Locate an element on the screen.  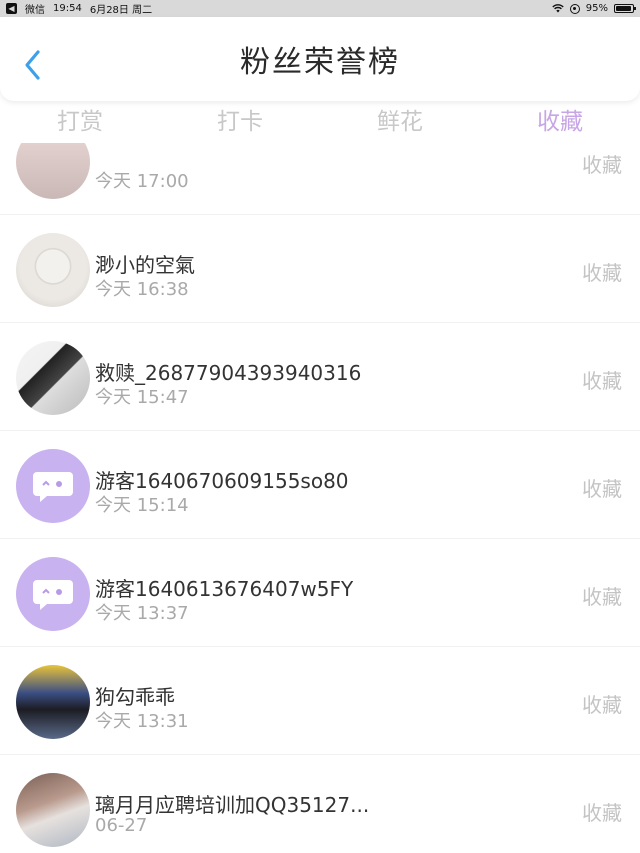
status-date: 6月28日 周二 is located at coordinates (121, 10).